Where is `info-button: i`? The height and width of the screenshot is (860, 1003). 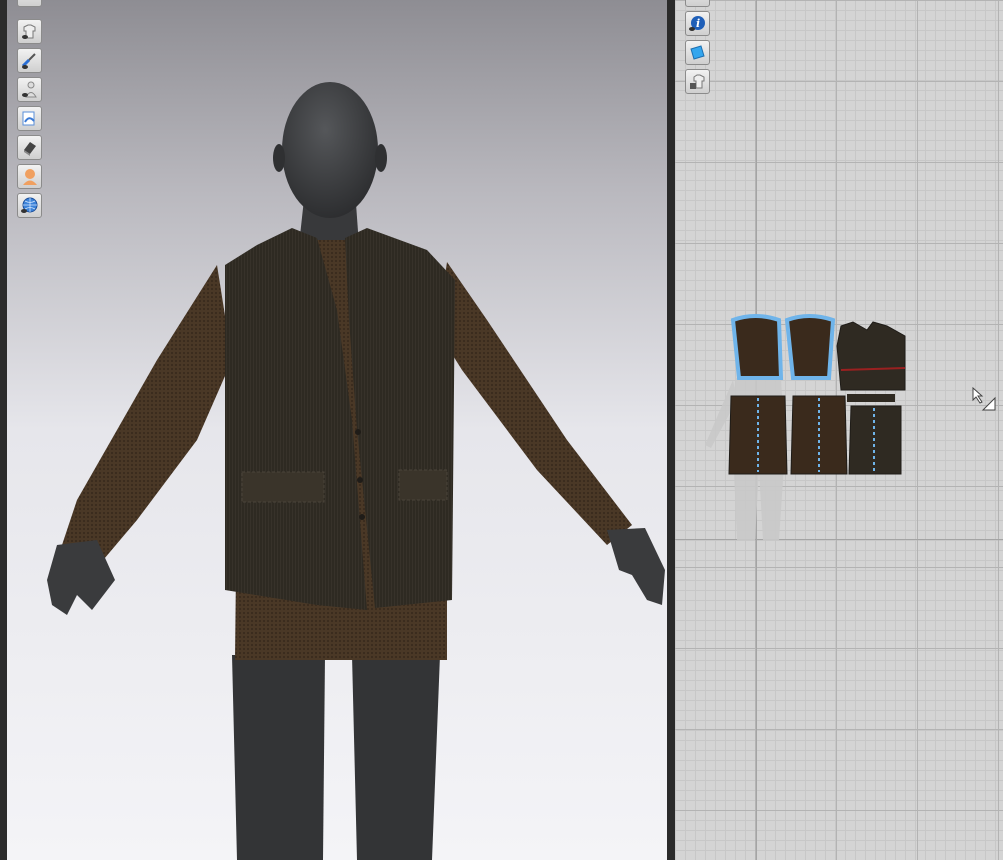 info-button: i is located at coordinates (697, 23).